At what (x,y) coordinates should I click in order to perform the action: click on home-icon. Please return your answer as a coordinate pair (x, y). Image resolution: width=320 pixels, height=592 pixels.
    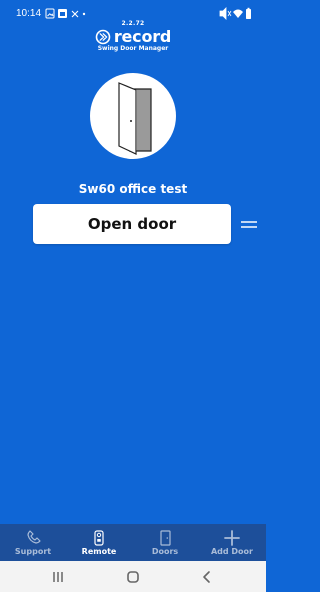
    Looking at the image, I should click on (133, 577).